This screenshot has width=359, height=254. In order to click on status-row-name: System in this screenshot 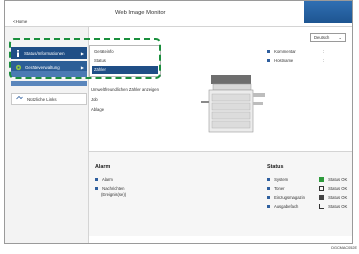, I will do `click(281, 179)`.